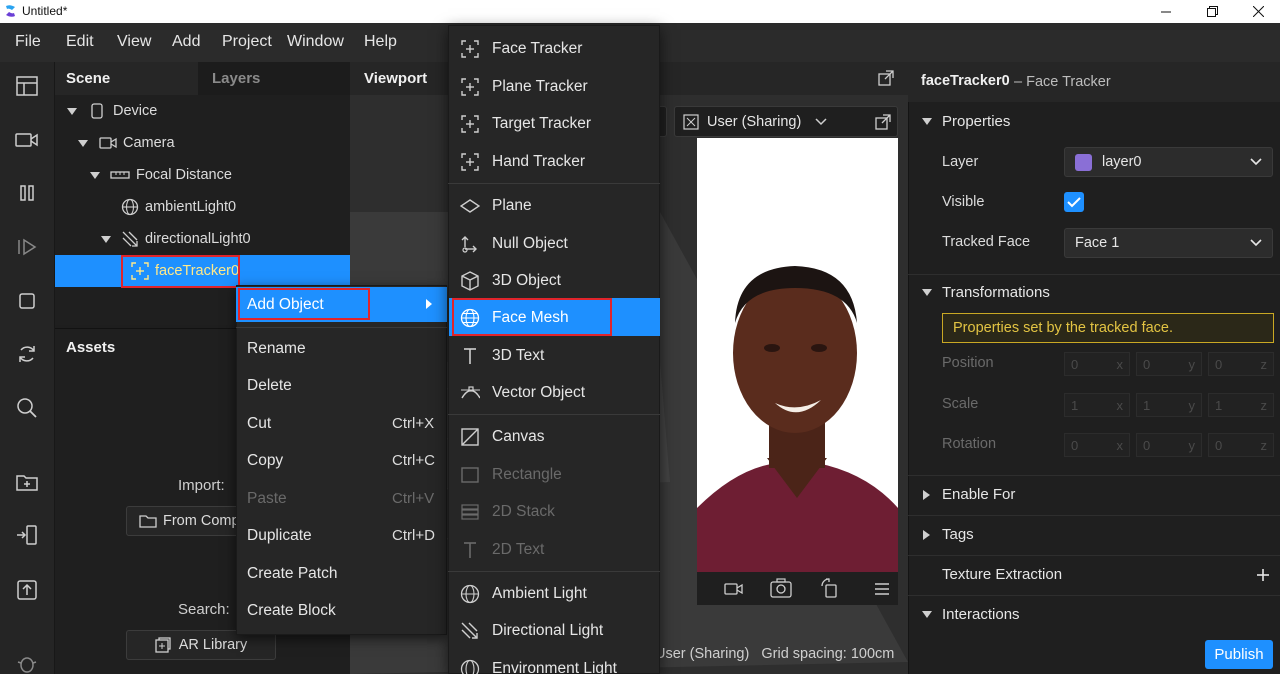 The height and width of the screenshot is (674, 1280). What do you see at coordinates (1263, 575) in the screenshot?
I see `add-icon` at bounding box center [1263, 575].